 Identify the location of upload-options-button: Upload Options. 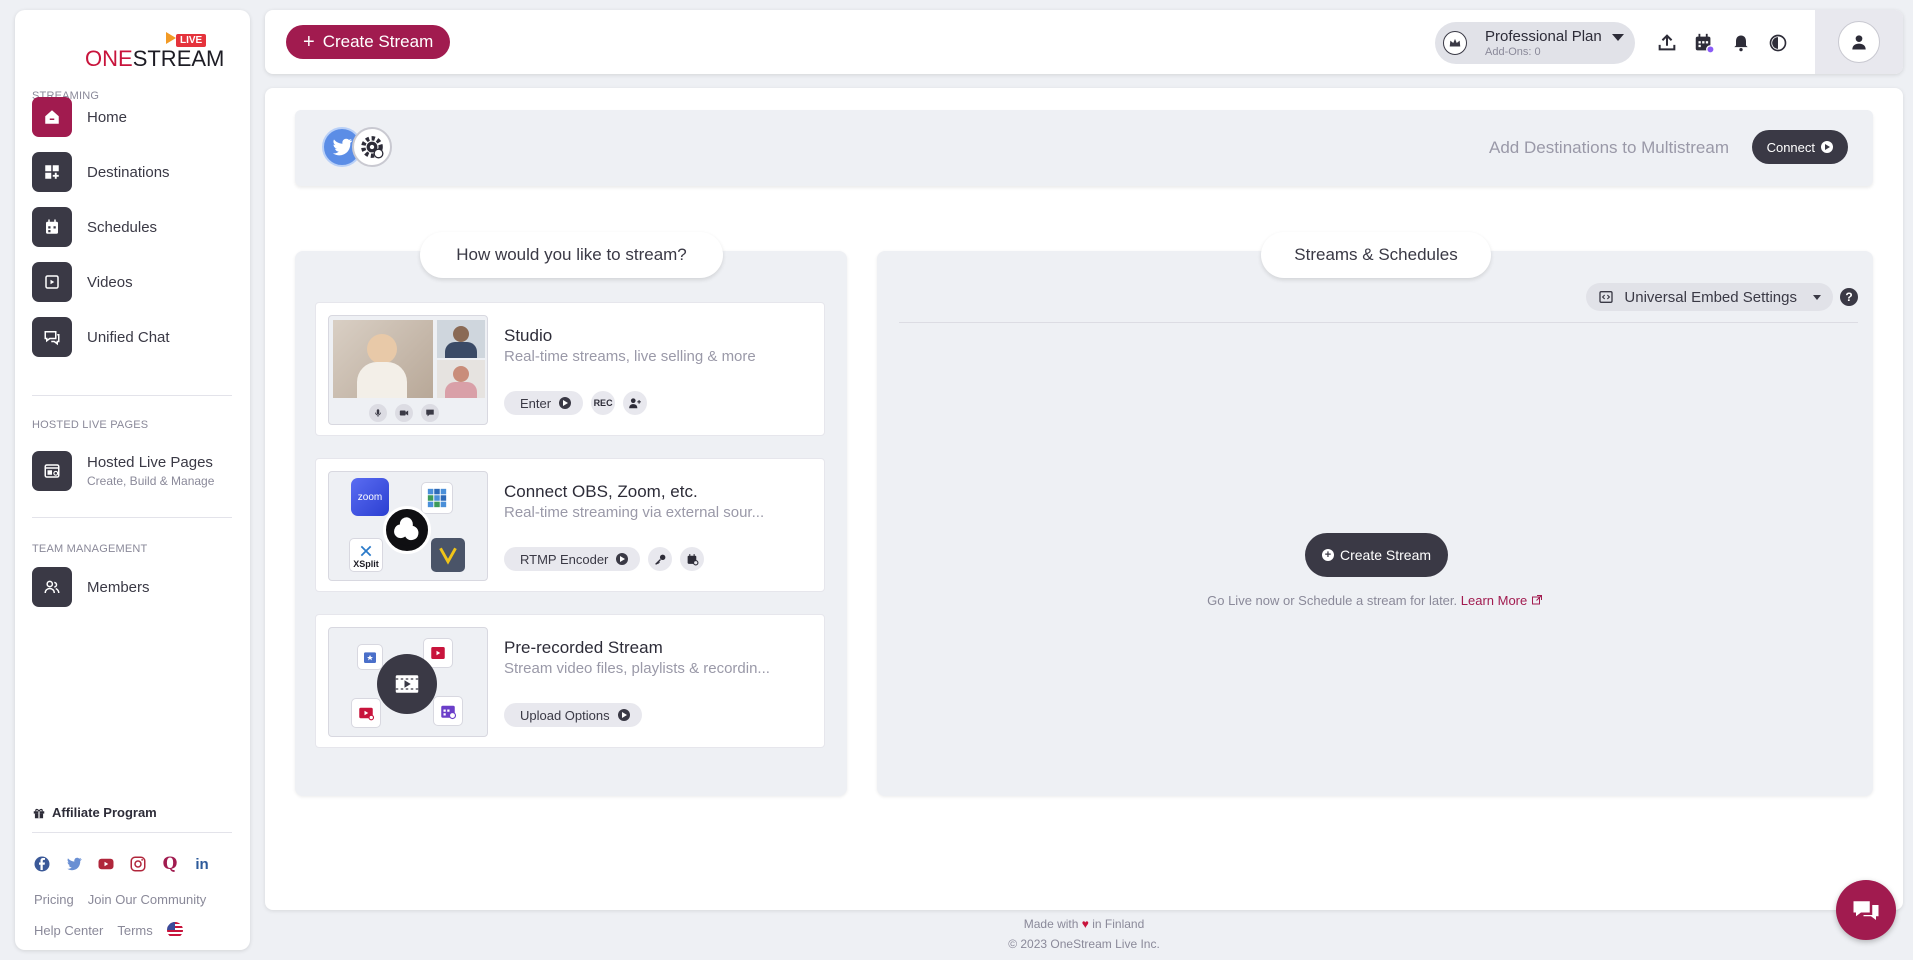
(573, 715).